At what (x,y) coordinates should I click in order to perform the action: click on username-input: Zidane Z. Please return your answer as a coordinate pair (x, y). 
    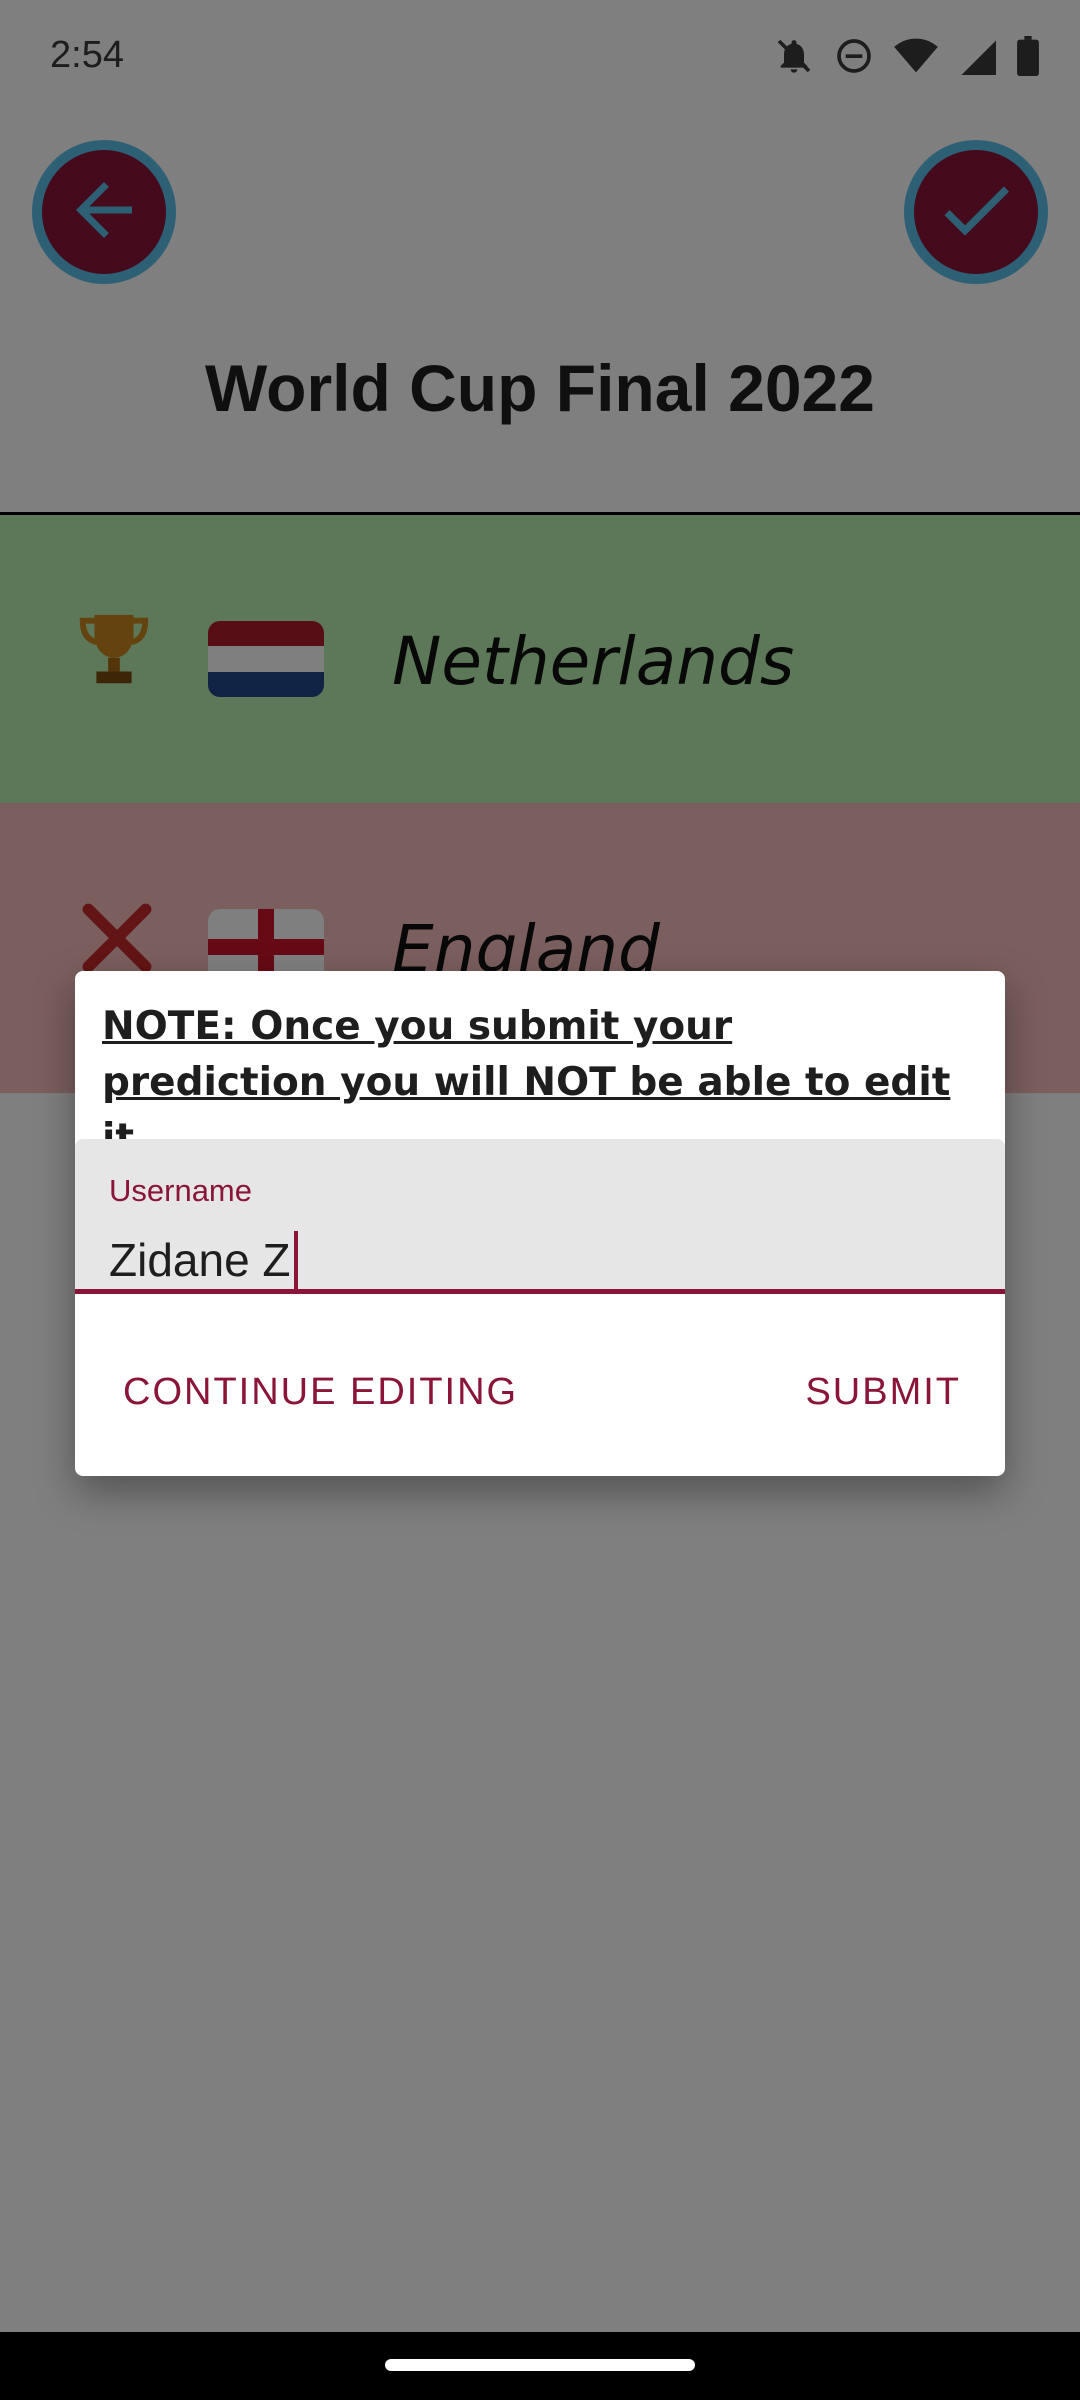
    Looking at the image, I should click on (203, 1260).